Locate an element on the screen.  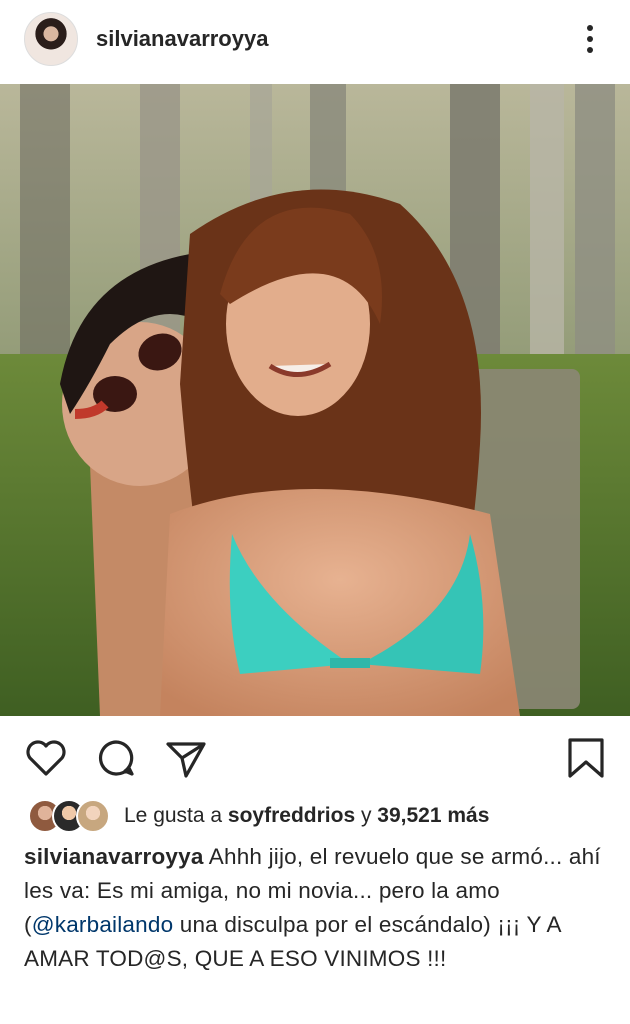
action-bar is located at coordinates (315, 760).